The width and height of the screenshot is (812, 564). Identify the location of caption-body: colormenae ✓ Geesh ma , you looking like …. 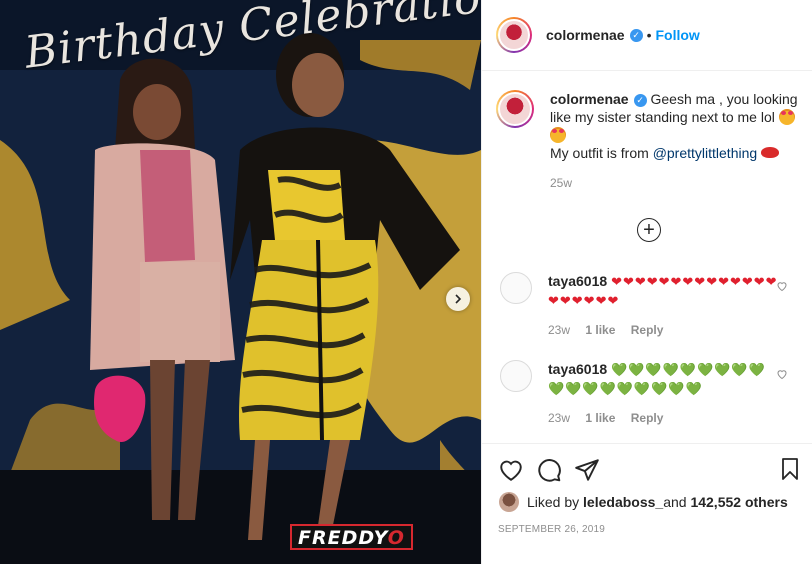
(674, 141).